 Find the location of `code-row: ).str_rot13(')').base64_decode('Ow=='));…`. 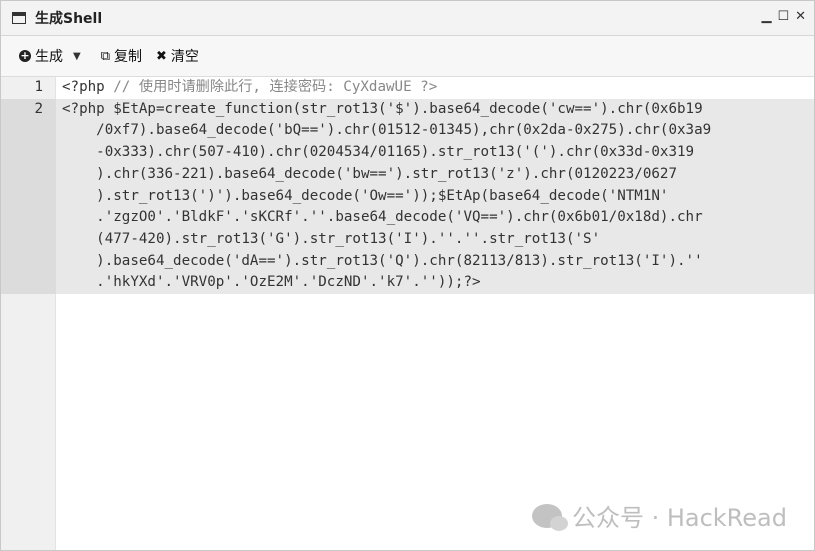

code-row: ).str_rot13(')').base64_decode('Ow=='));… is located at coordinates (365, 195).